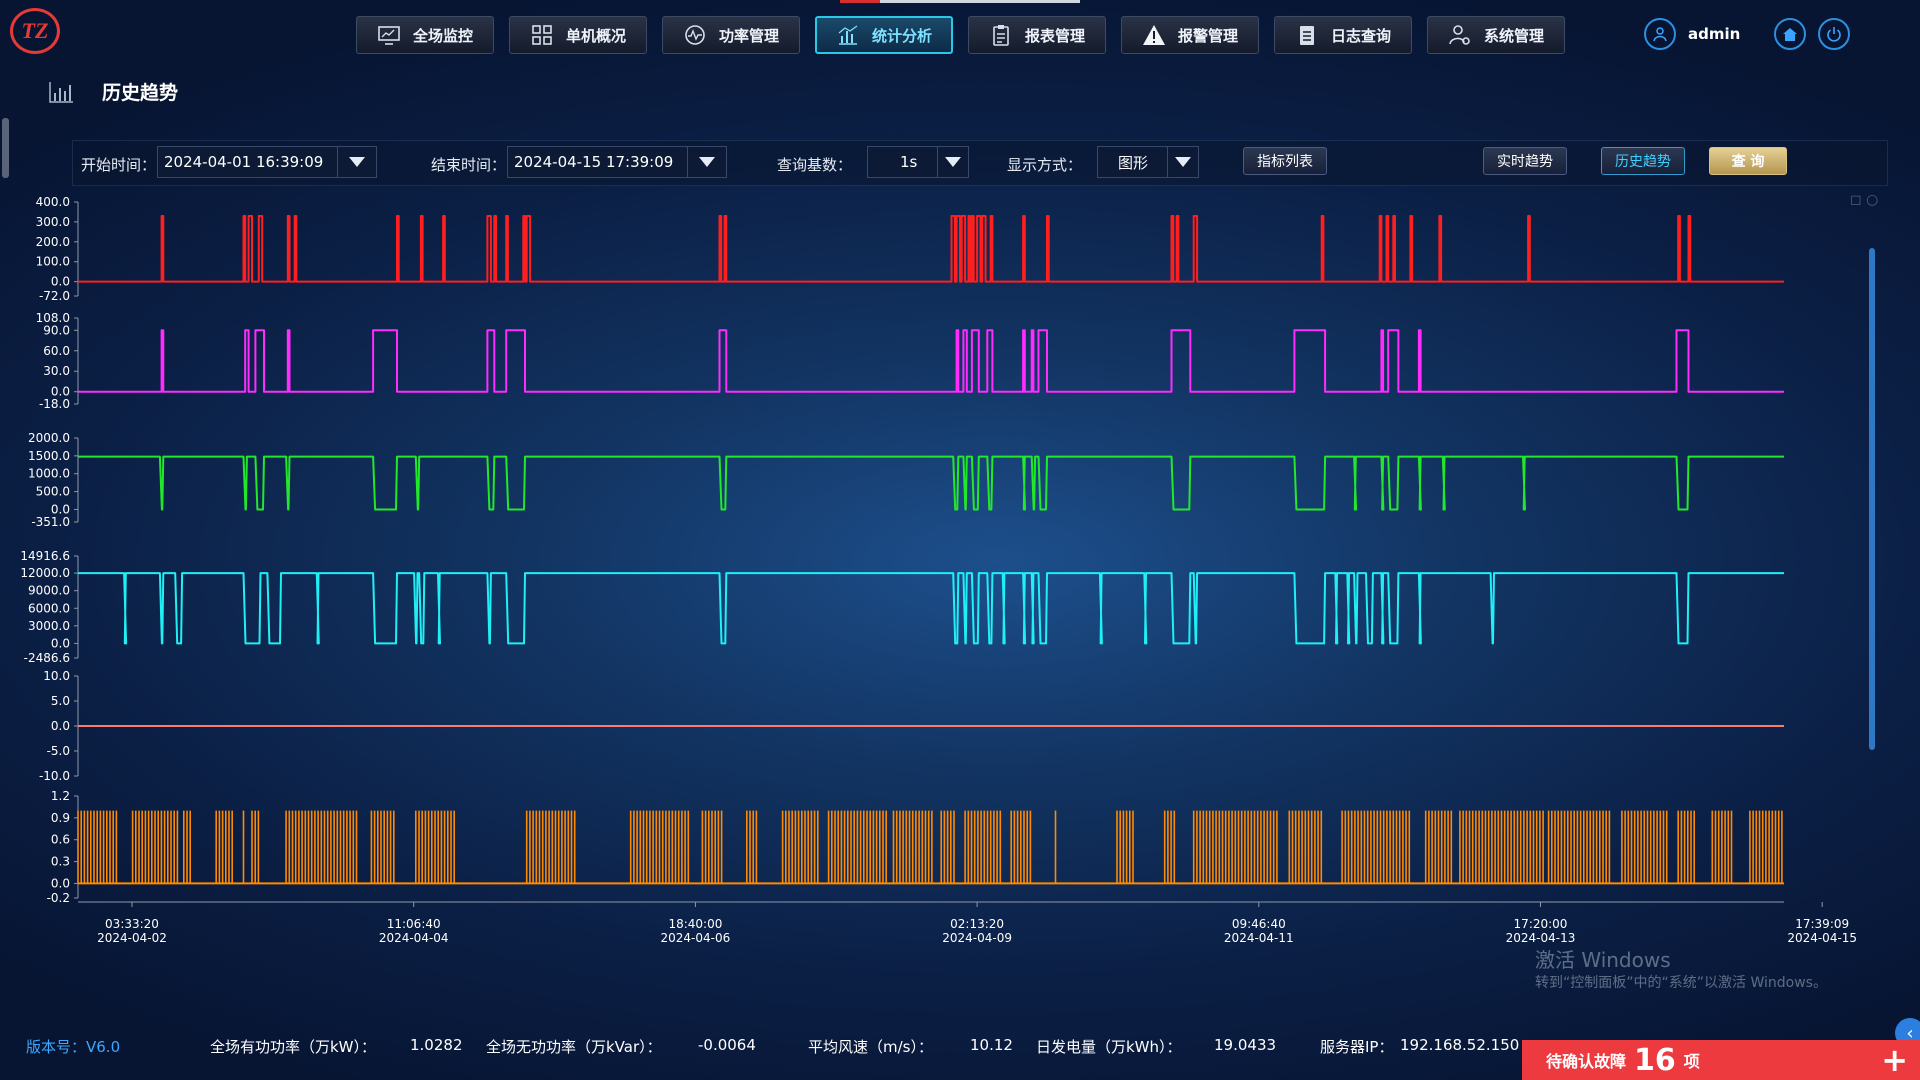 Image resolution: width=1920 pixels, height=1080 pixels. Describe the element at coordinates (1133, 162) in the screenshot. I see `display-mode-value: 图形` at that location.